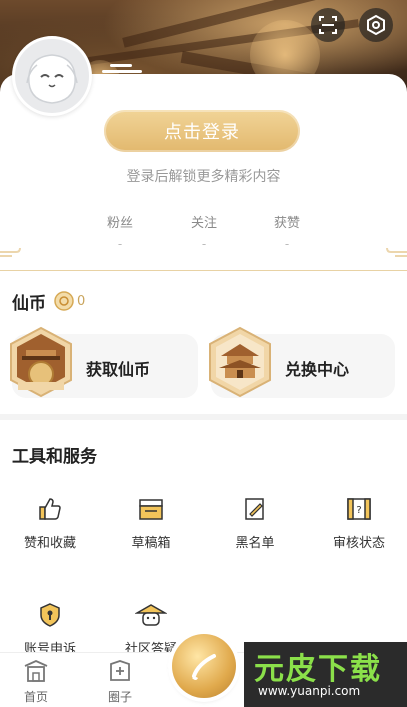 The width and height of the screenshot is (407, 707). Describe the element at coordinates (118, 369) in the screenshot. I see `get-coins-label: 获取仙币` at that location.